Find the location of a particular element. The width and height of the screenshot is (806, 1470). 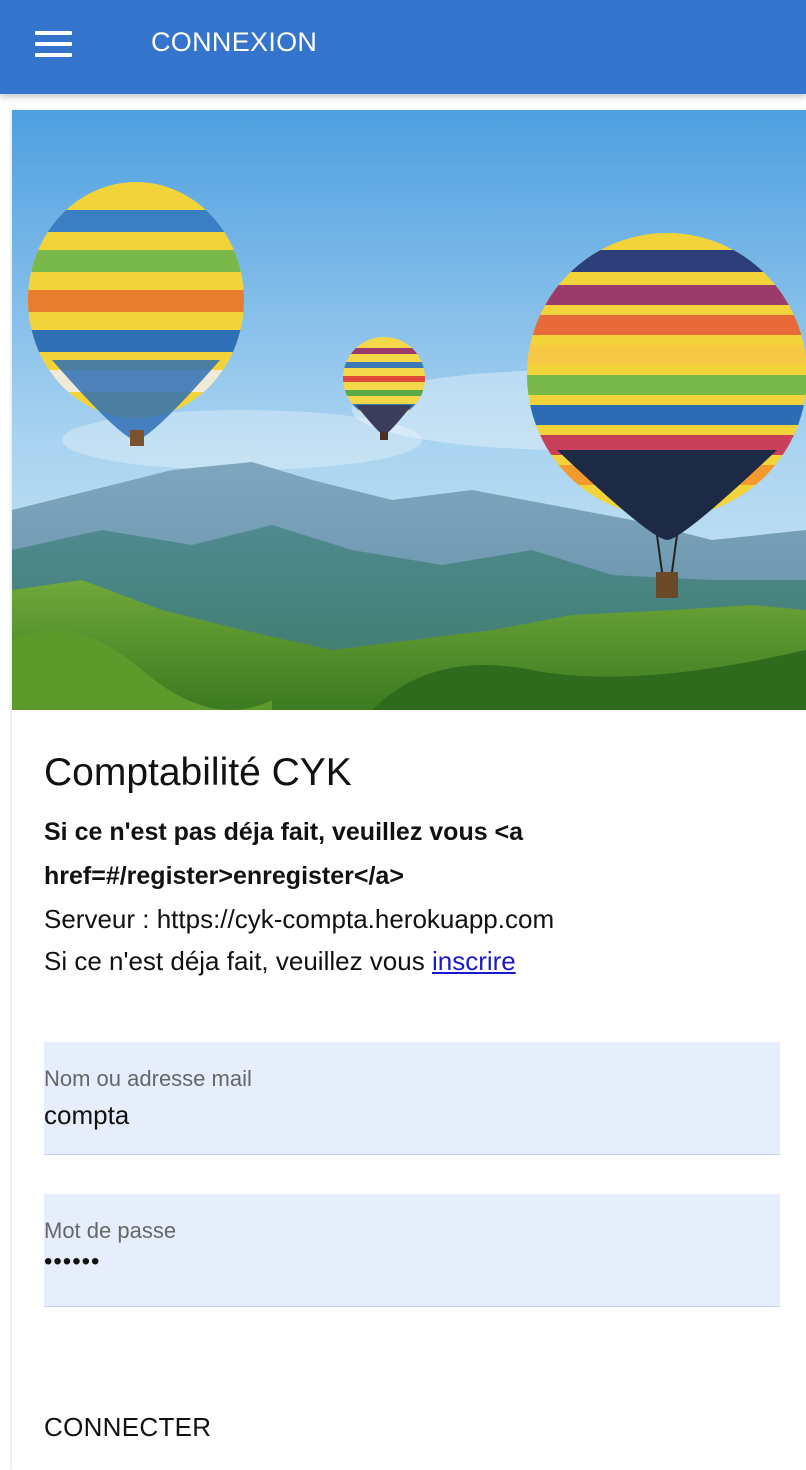

connect-button: CONNECTER is located at coordinates (127, 1427).